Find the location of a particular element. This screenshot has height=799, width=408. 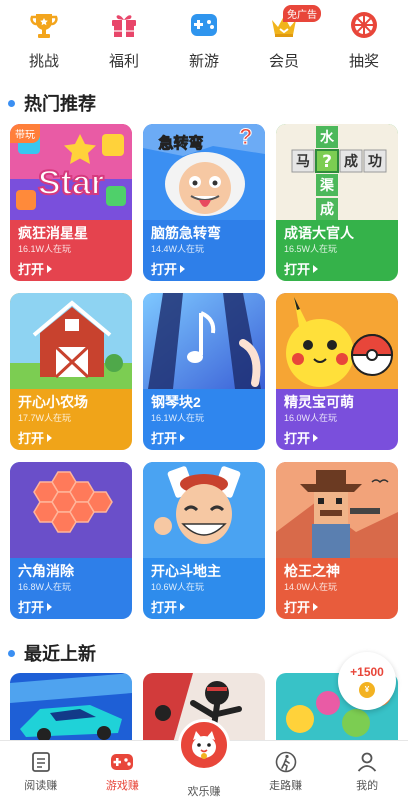

nav-lottery: 抽奖 is located at coordinates (364, 44).